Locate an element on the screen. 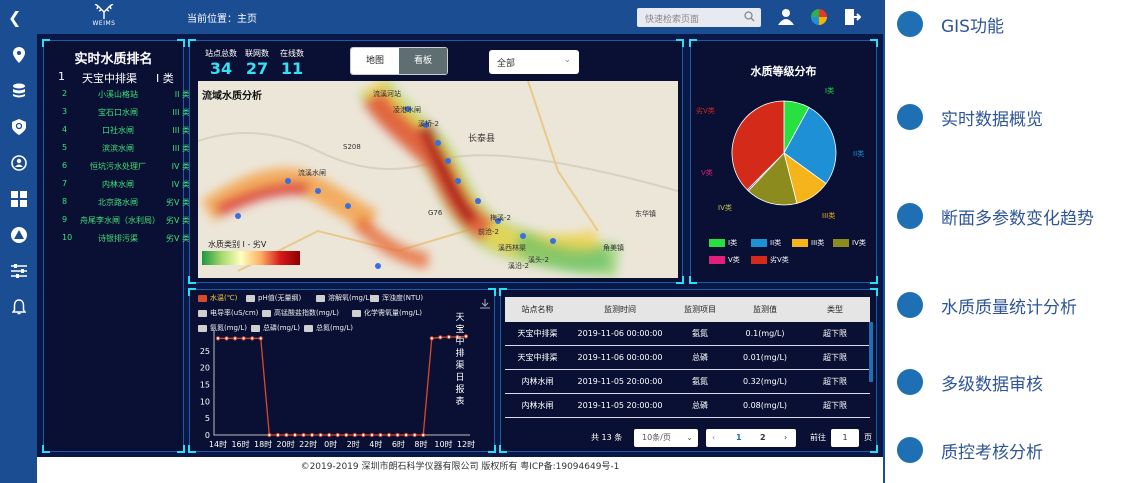 This screenshot has width=1135, height=483. pie-legend-item: I类 is located at coordinates (723, 243).